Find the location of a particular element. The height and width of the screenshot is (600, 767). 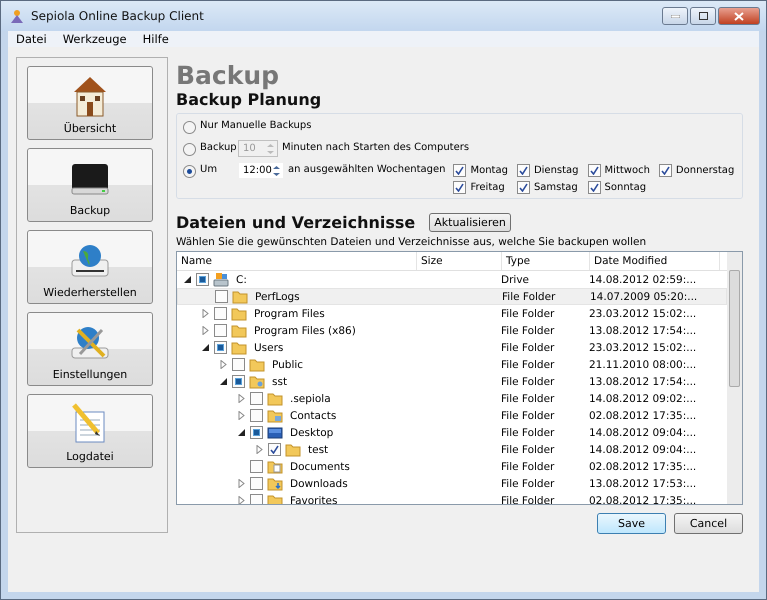

nav-button: Einstellungen is located at coordinates (90, 349).